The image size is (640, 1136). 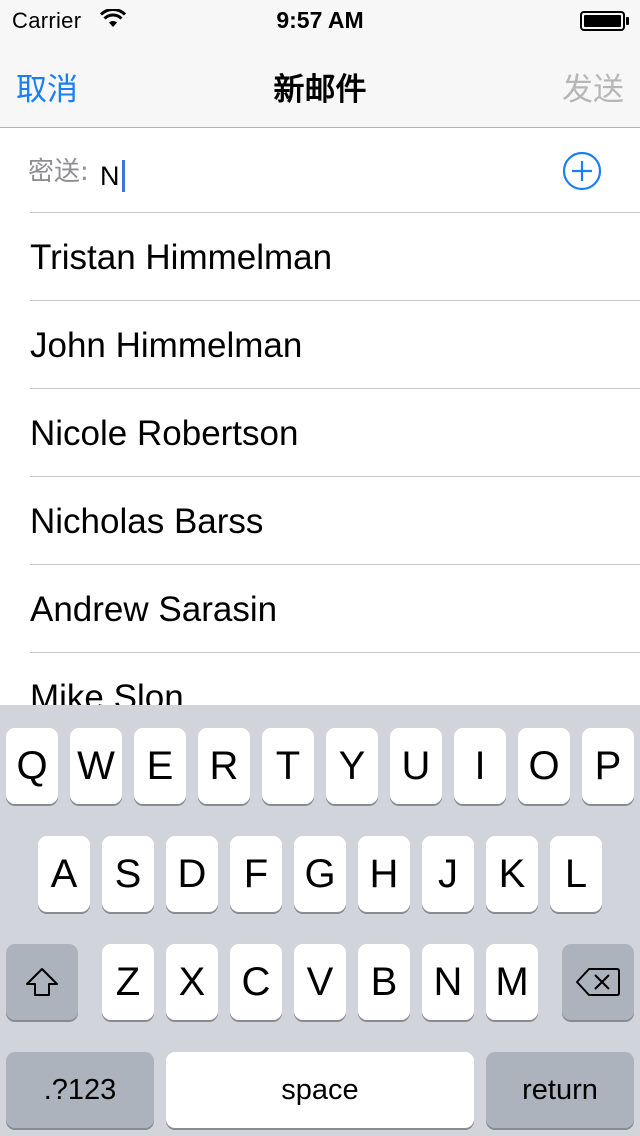 I want to click on delete-key, so click(x=598, y=982).